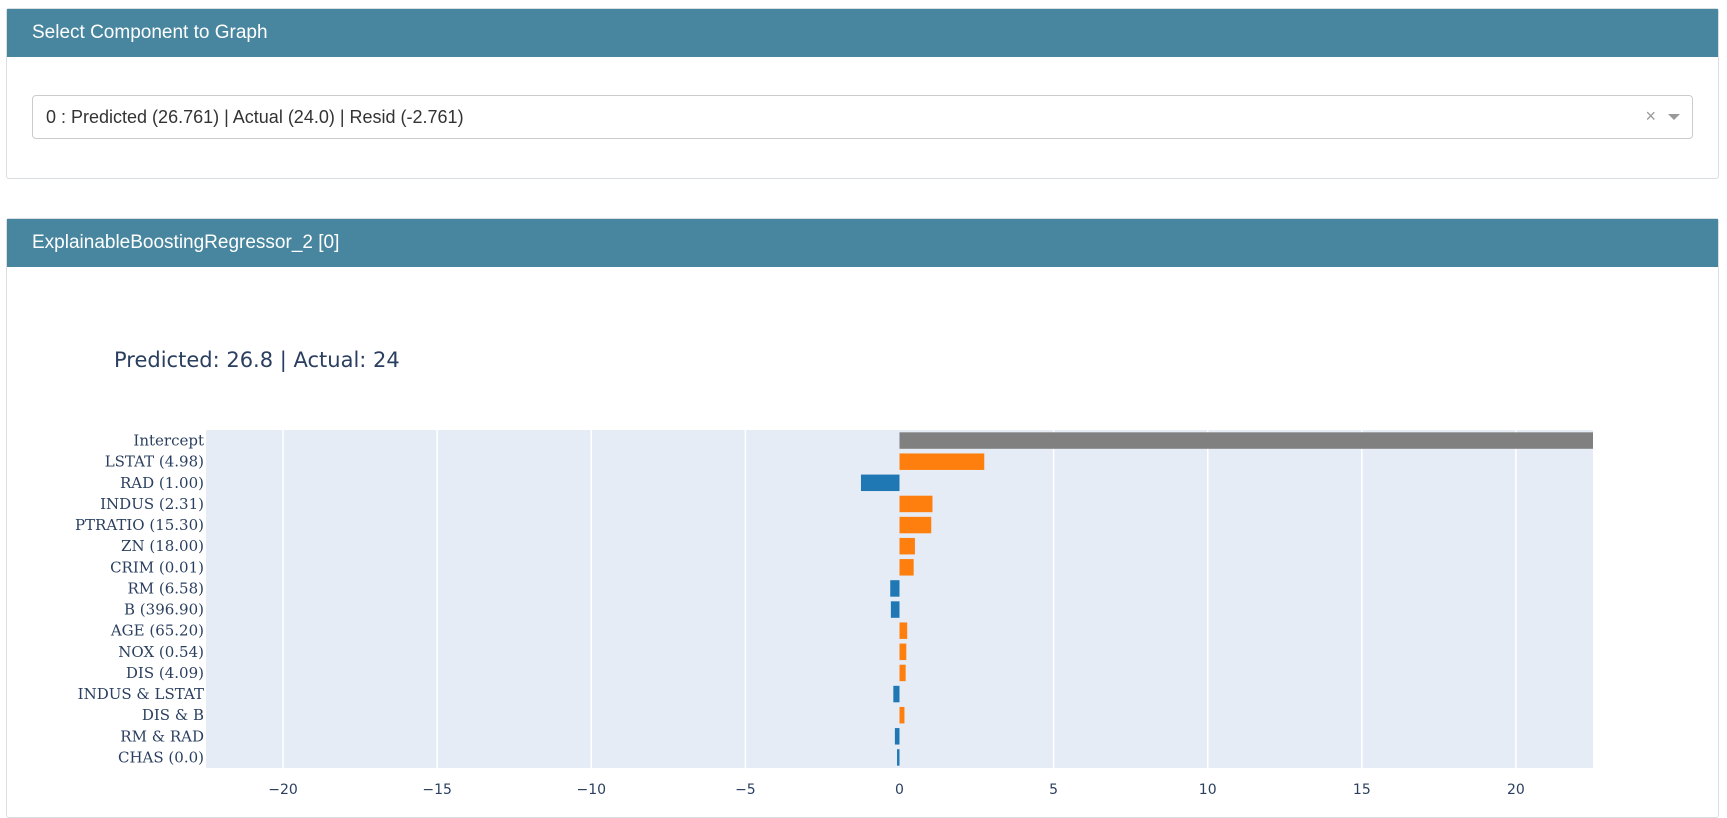 The height and width of the screenshot is (818, 1727). What do you see at coordinates (157, 567) in the screenshot?
I see `y-tick-label: CRIM (0.01)` at bounding box center [157, 567].